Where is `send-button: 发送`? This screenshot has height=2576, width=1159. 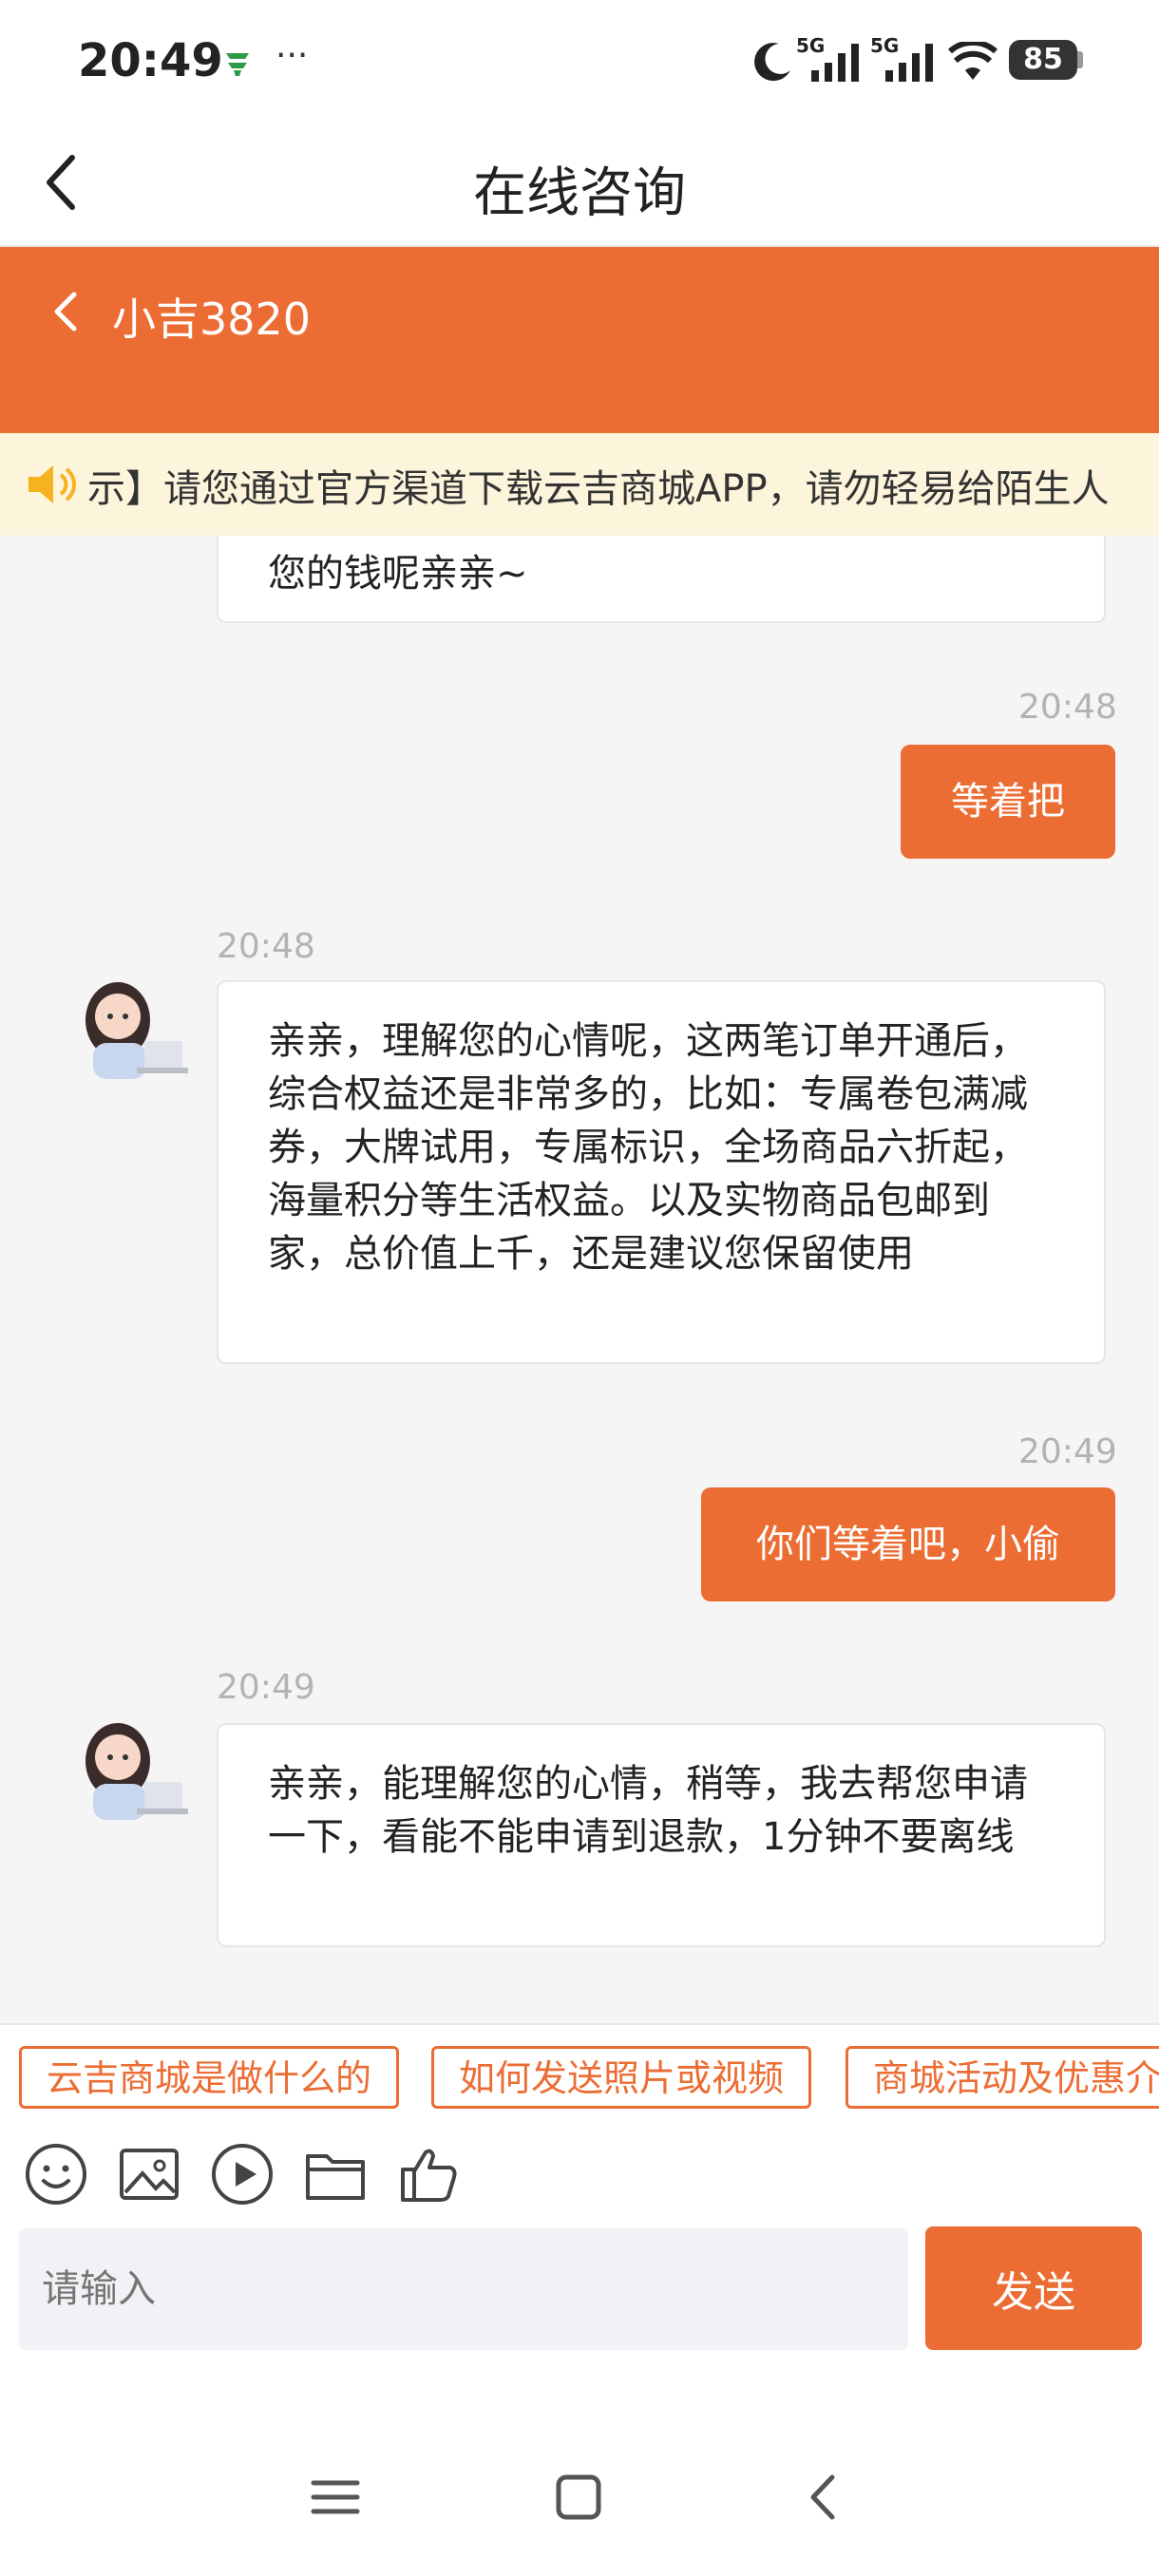
send-button: 发送 is located at coordinates (1033, 2288).